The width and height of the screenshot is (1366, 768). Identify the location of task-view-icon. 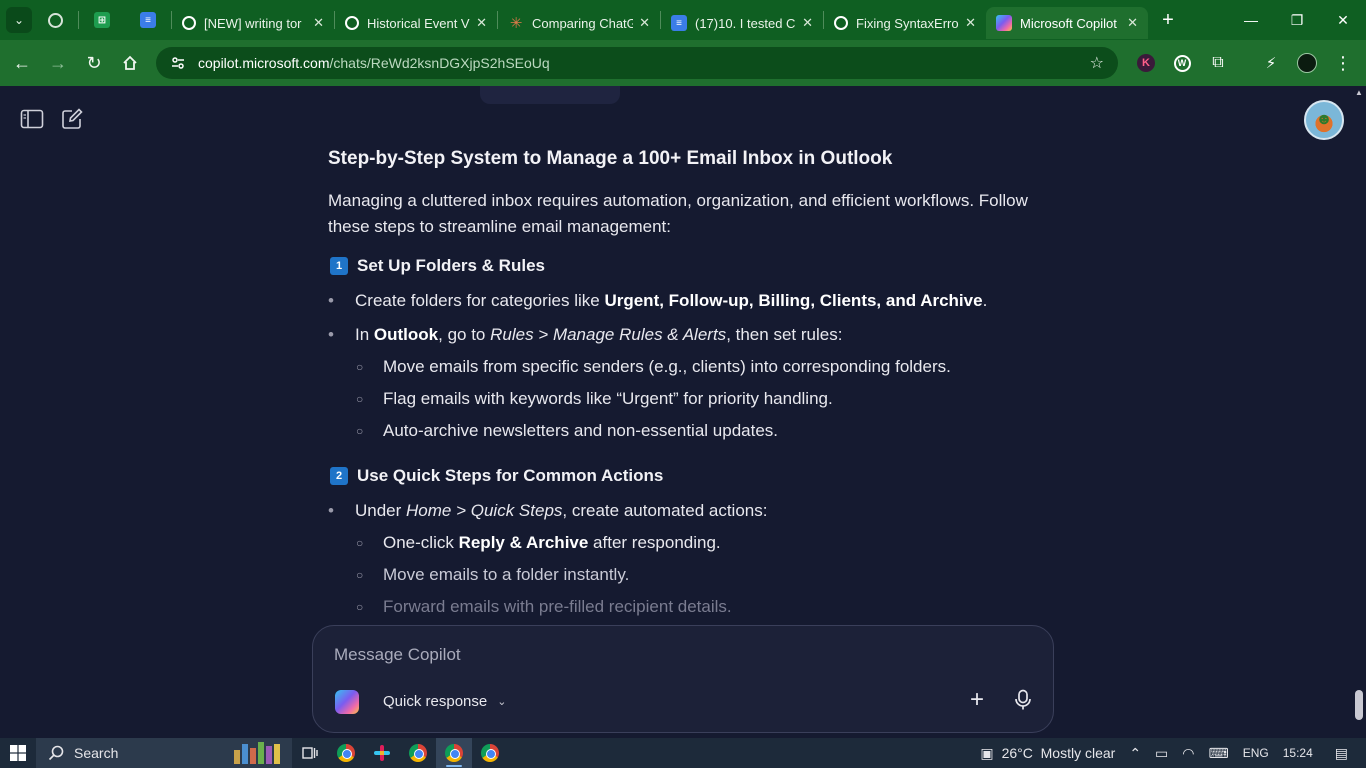
(310, 753).